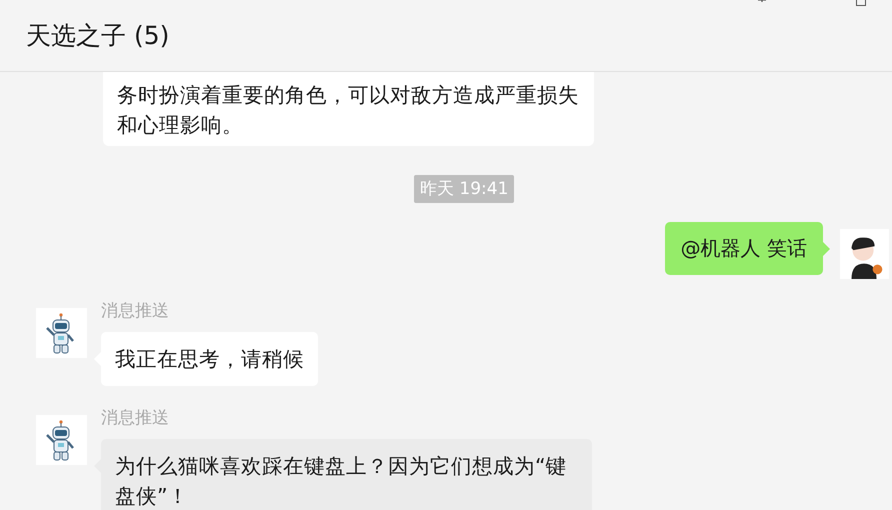  What do you see at coordinates (98, 36) in the screenshot?
I see `chat-title: 天选之子 (5)` at bounding box center [98, 36].